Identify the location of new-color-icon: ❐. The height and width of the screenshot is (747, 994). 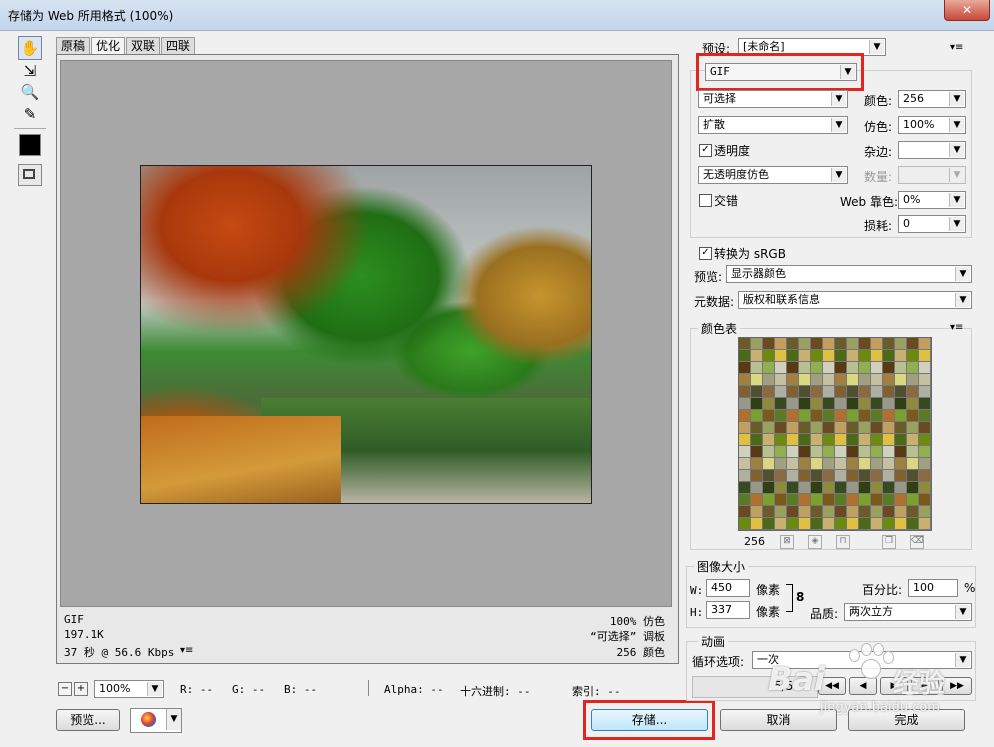
(889, 542).